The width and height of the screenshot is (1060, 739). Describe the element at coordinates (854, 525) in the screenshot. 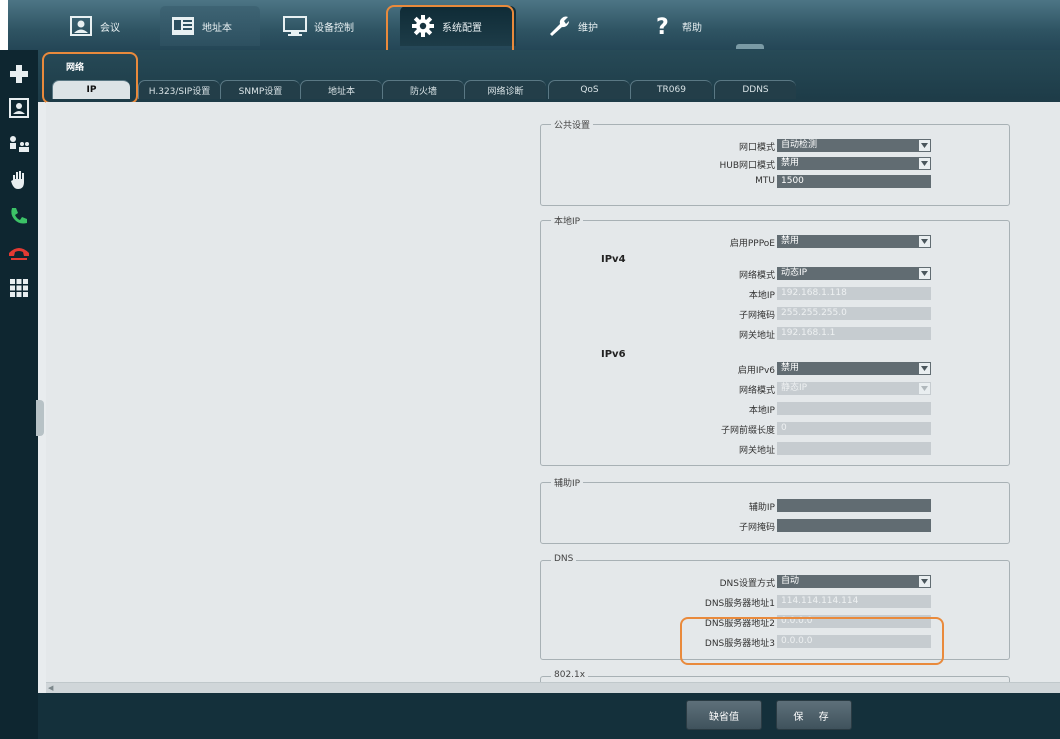

I see `aux-subnet-mask-input` at that location.